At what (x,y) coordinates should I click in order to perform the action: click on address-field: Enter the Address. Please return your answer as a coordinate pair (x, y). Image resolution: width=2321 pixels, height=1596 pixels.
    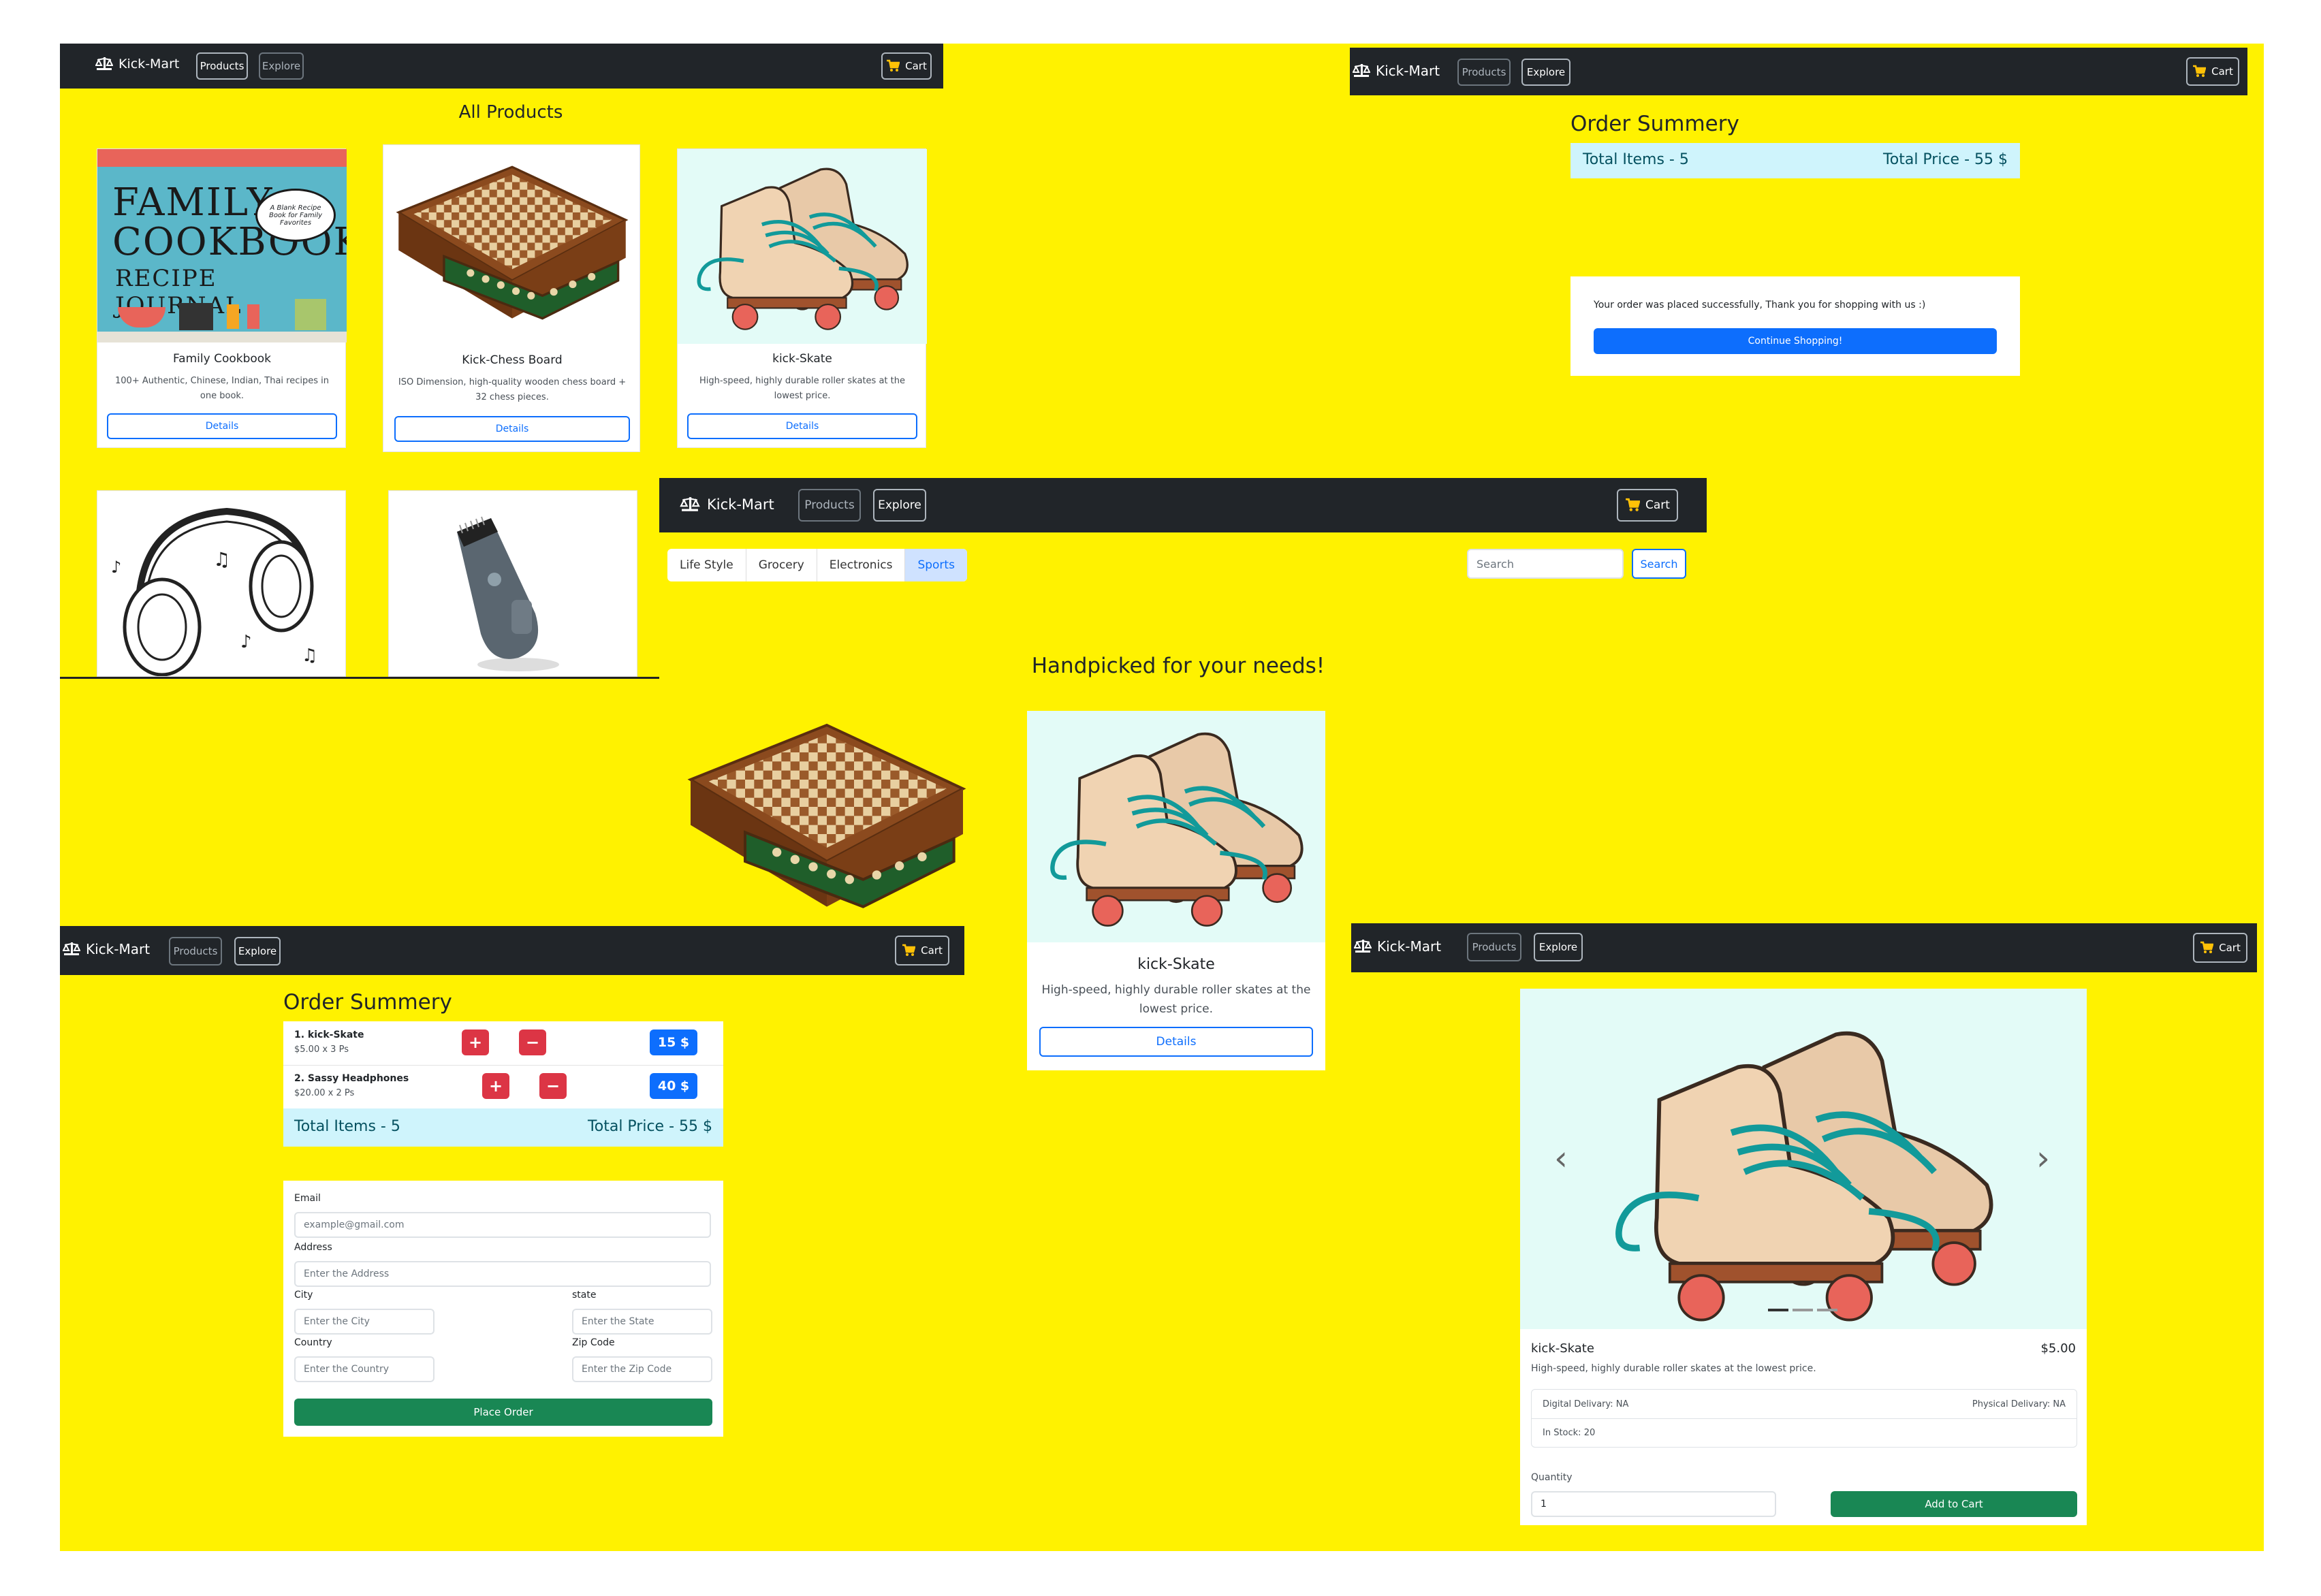
    Looking at the image, I should click on (502, 1274).